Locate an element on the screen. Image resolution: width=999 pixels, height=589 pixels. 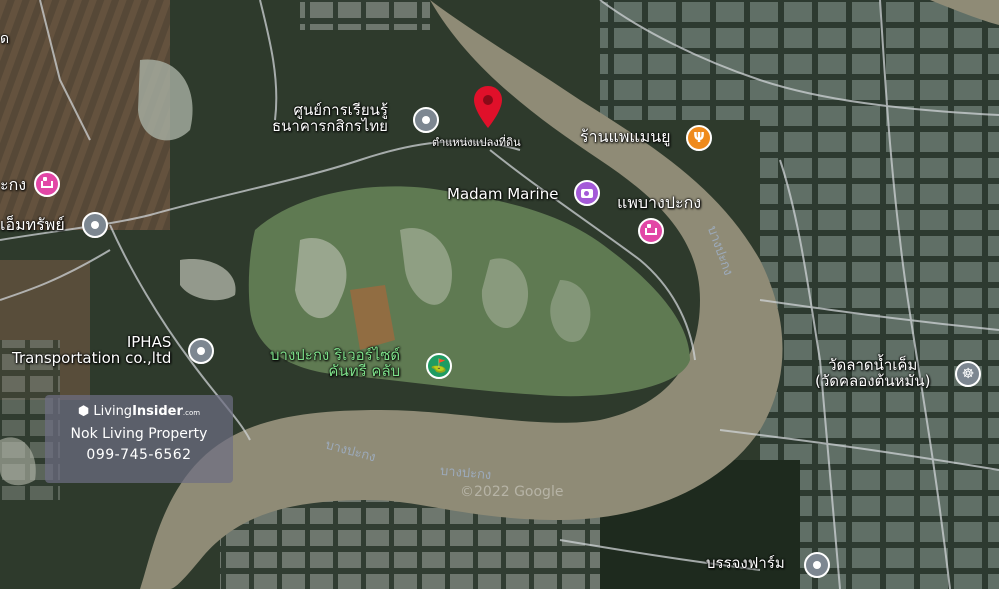
logo-text-insider: Insider is located at coordinates (157, 411).